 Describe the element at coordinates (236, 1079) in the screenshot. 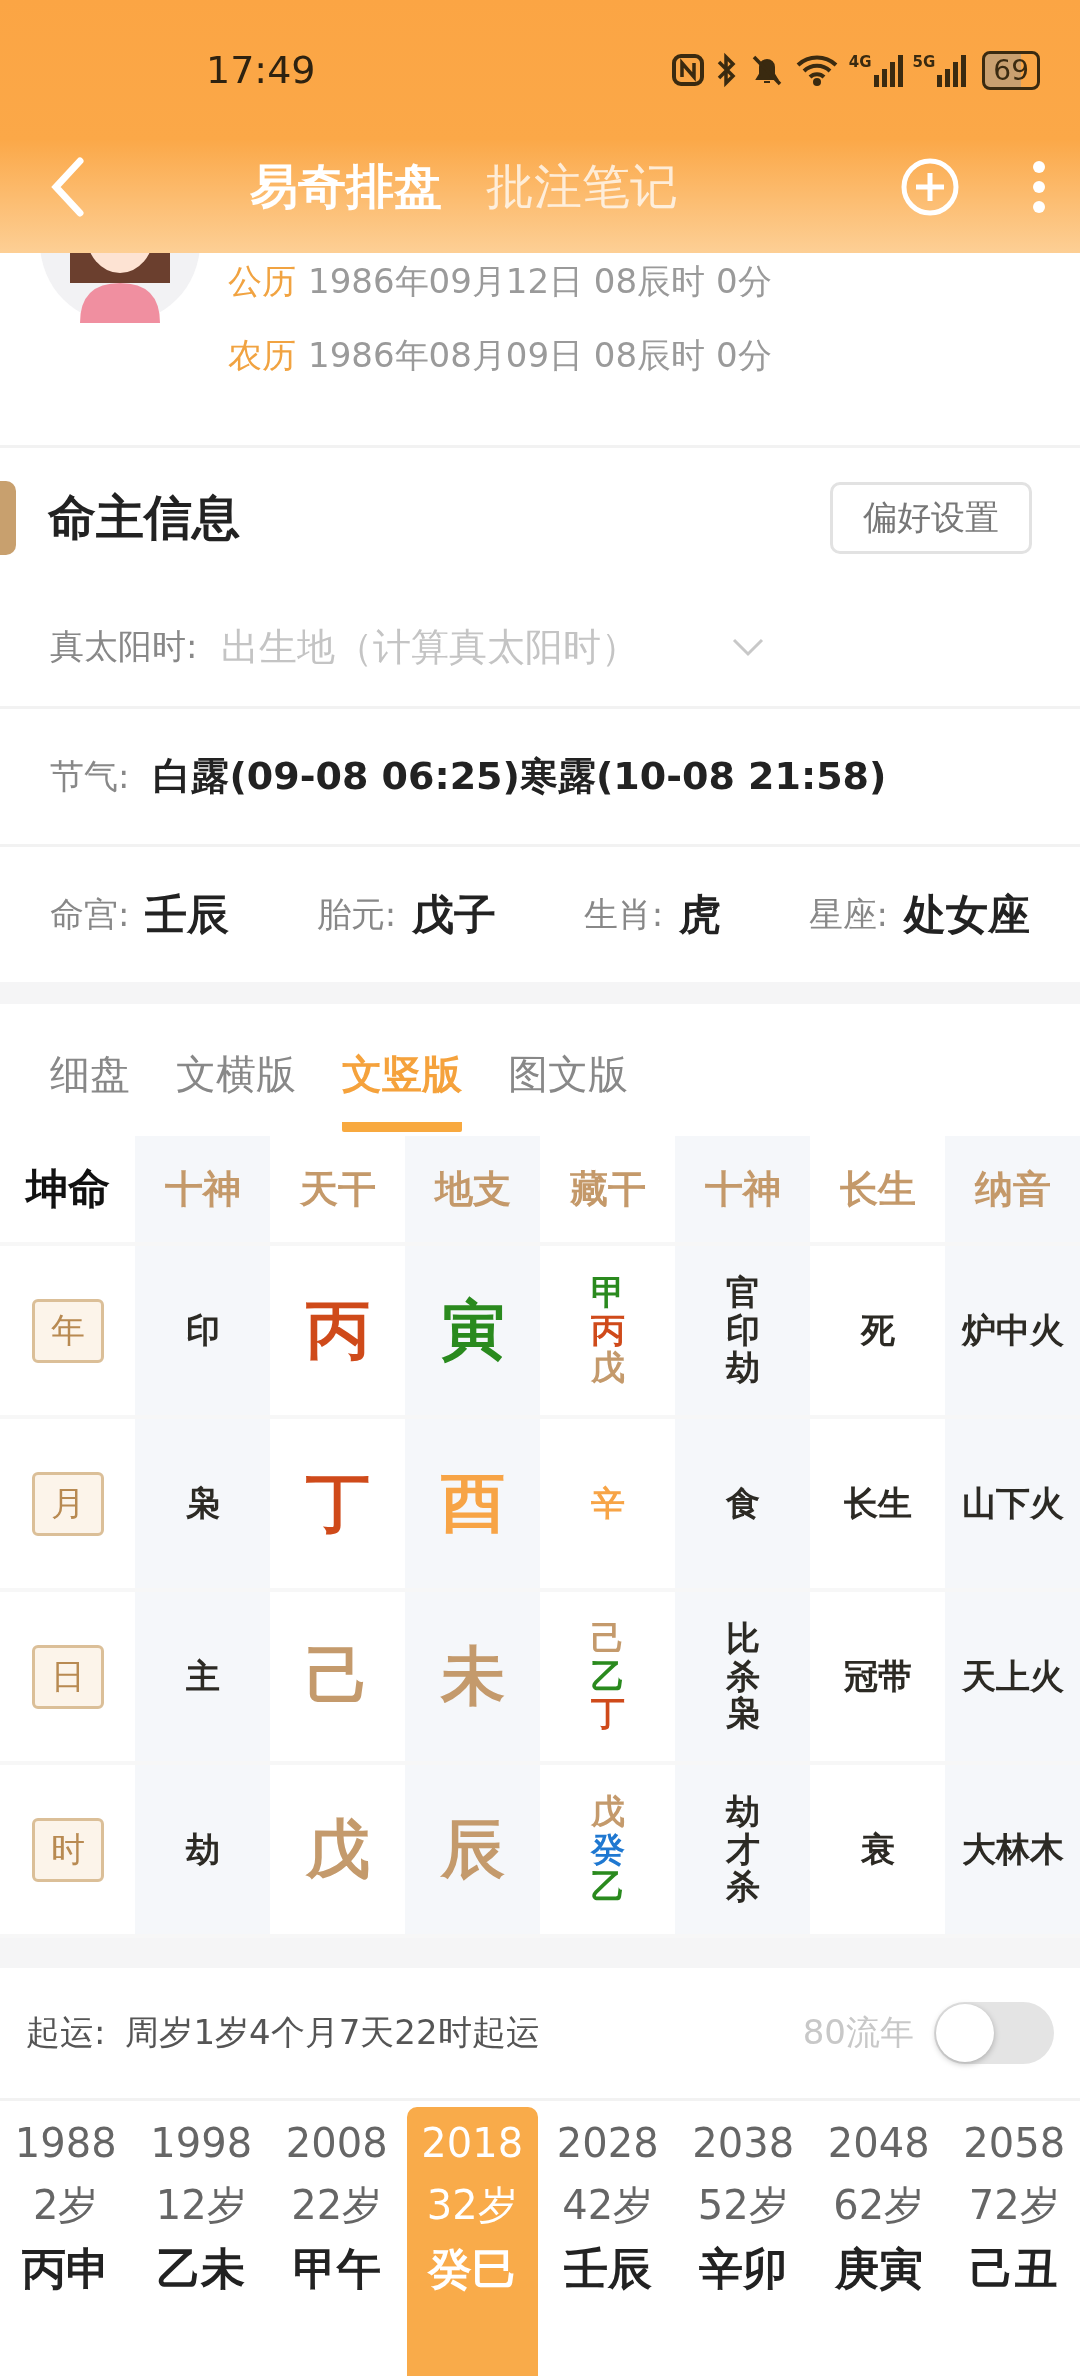

I see `view-tab: 文横版` at that location.